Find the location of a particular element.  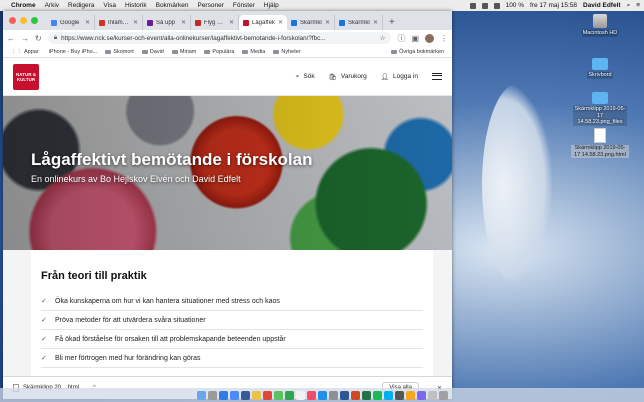

tab-label: Google is located at coordinates (70, 22).